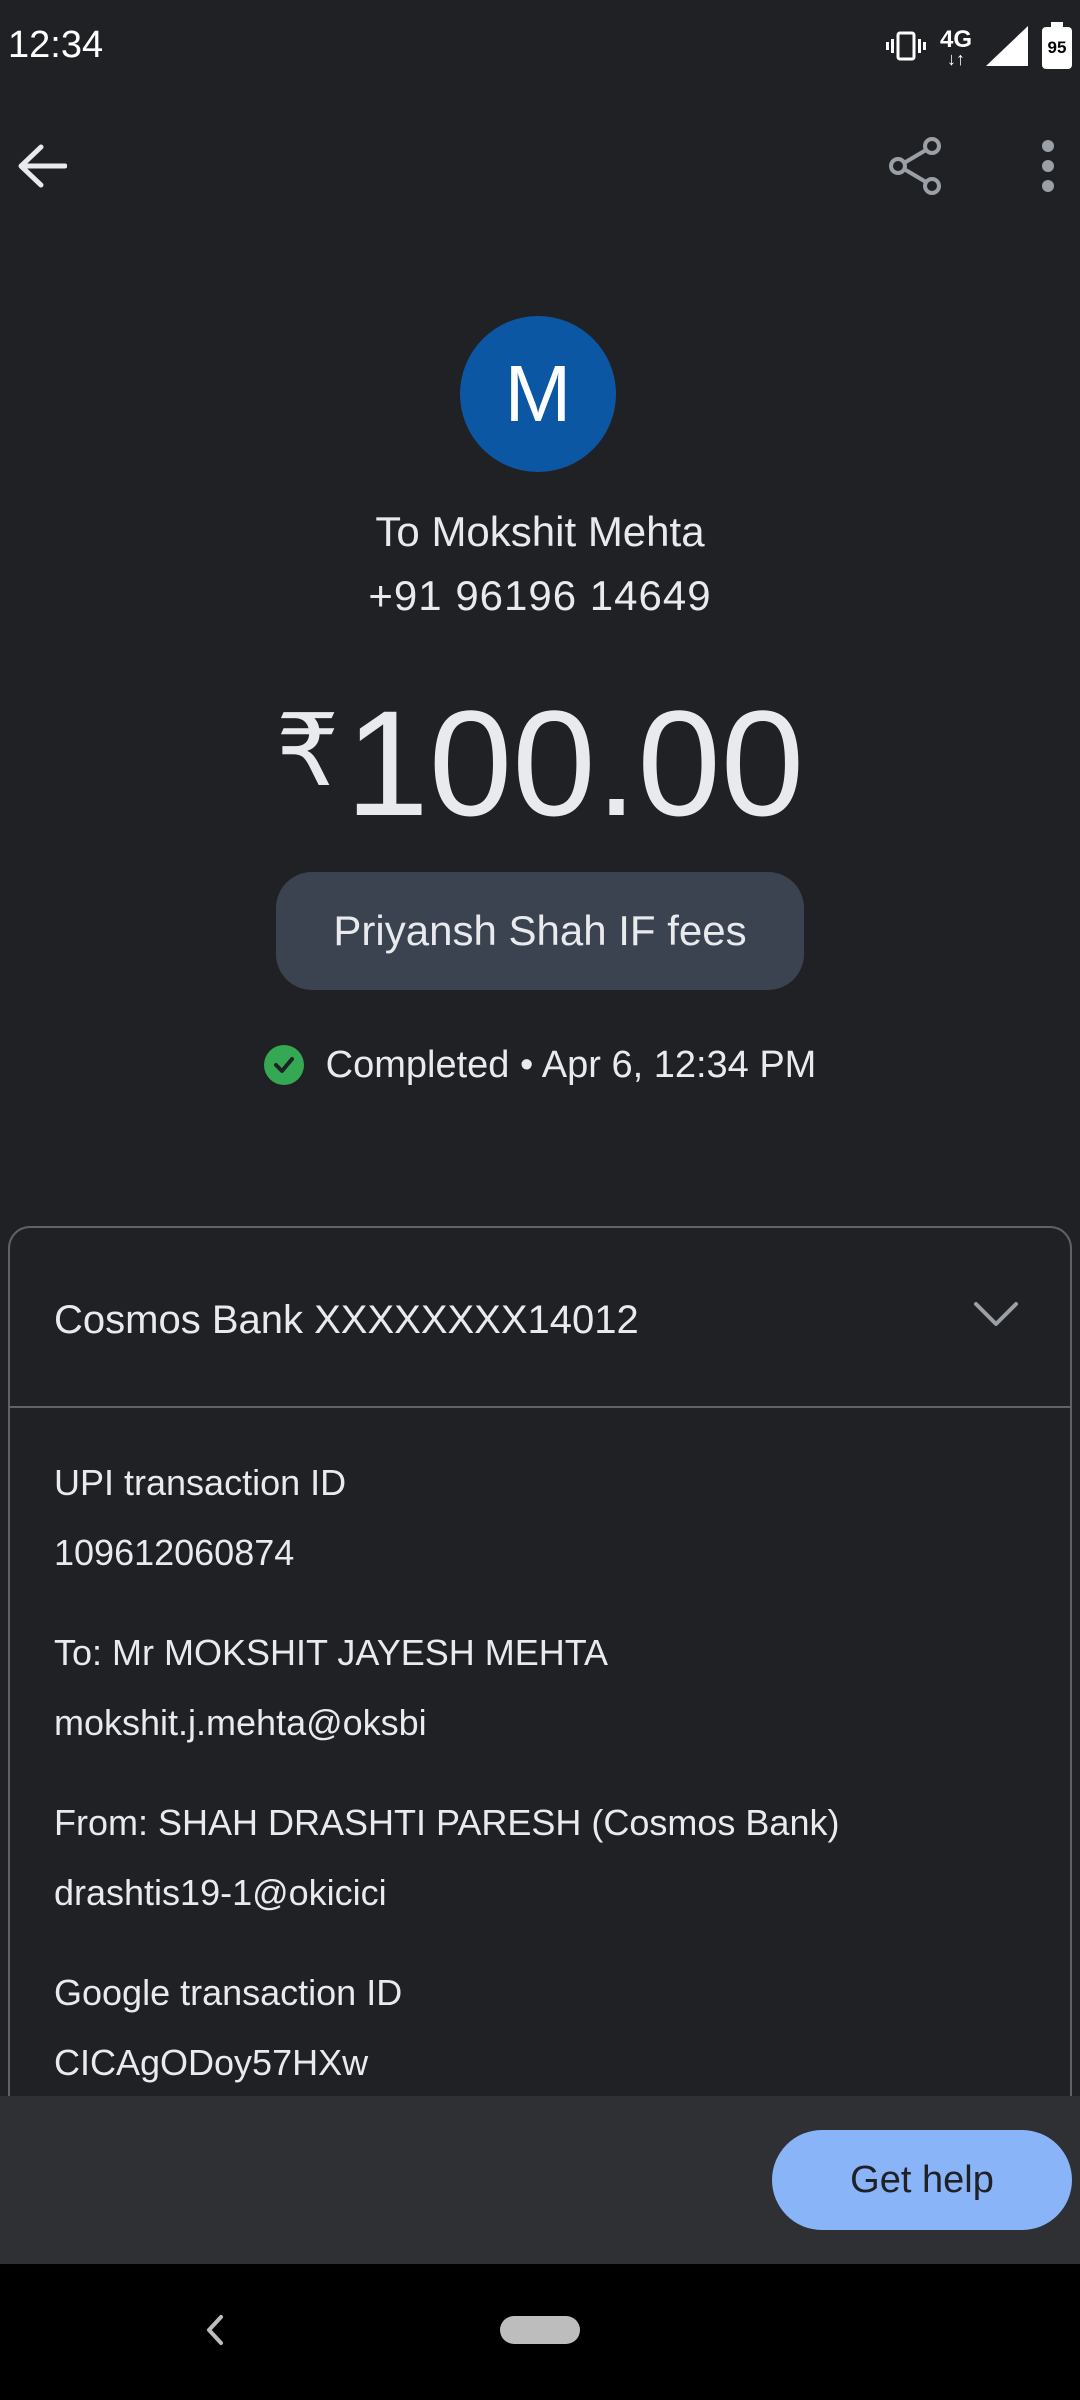 The height and width of the screenshot is (2400, 1080). Describe the element at coordinates (240, 1722) in the screenshot. I see `to-upi-id: mokshit.j.mehta@oksbi` at that location.